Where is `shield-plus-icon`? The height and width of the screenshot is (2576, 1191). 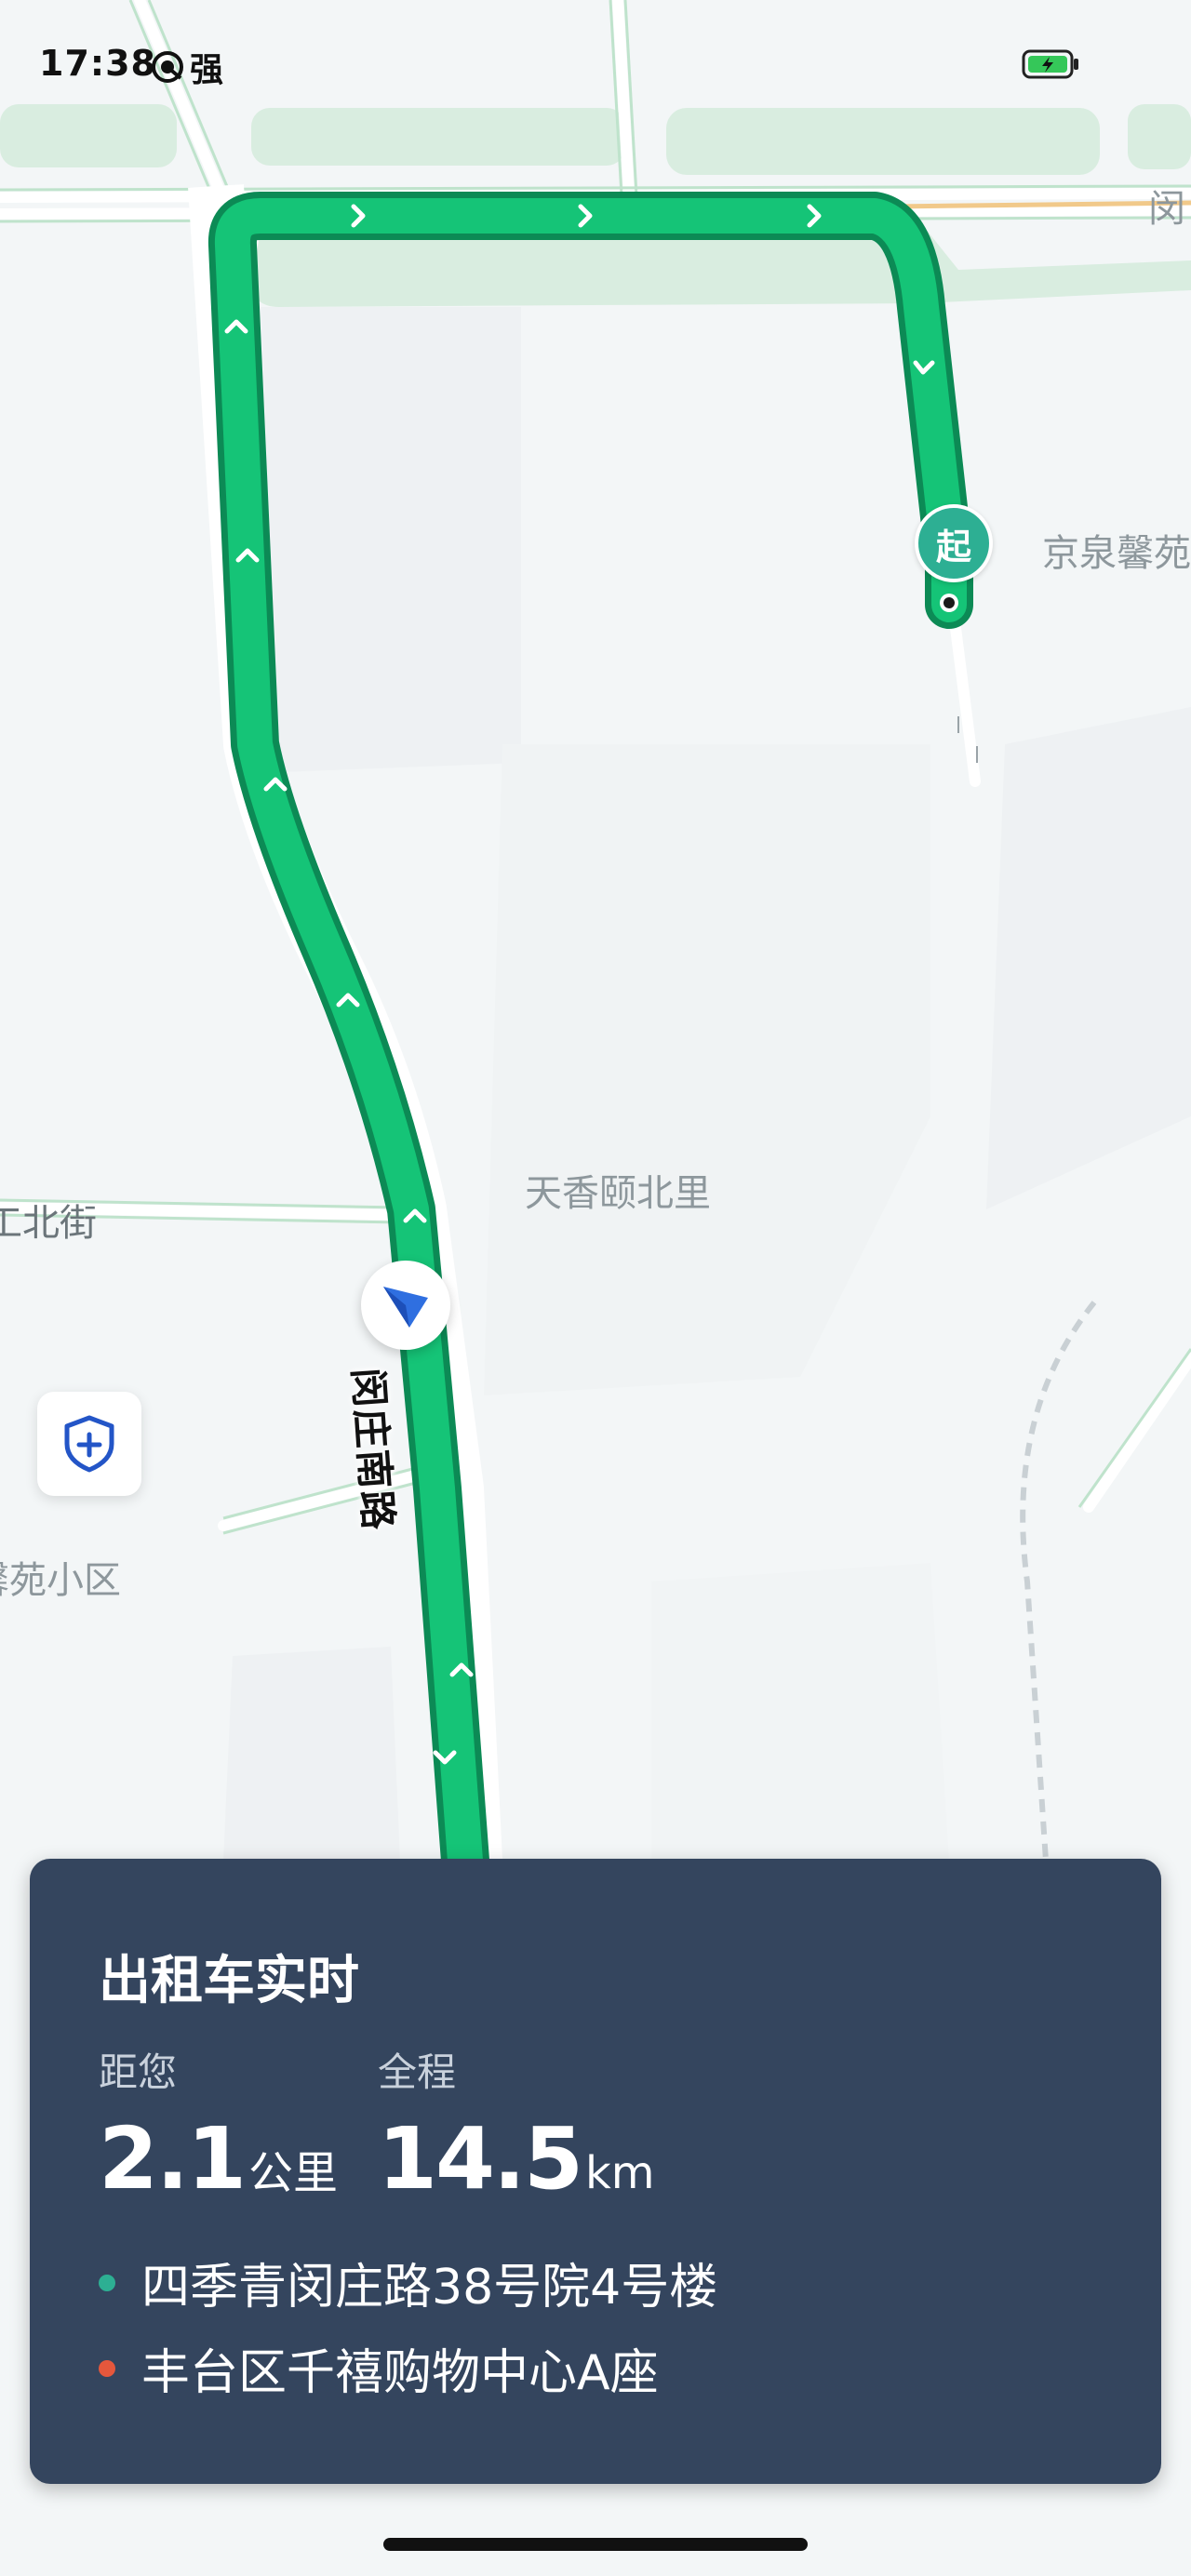 shield-plus-icon is located at coordinates (89, 1444).